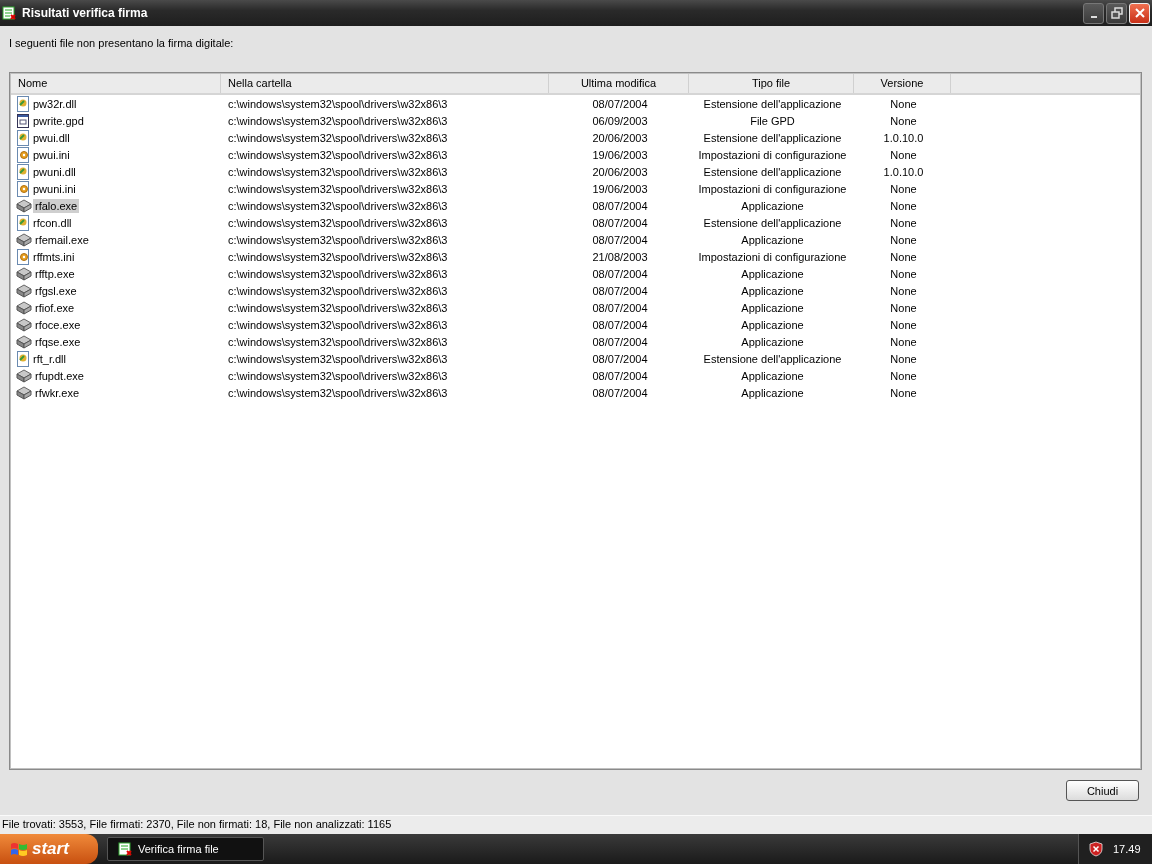  Describe the element at coordinates (51, 154) in the screenshot. I see `file-name: pwui.ini` at that location.